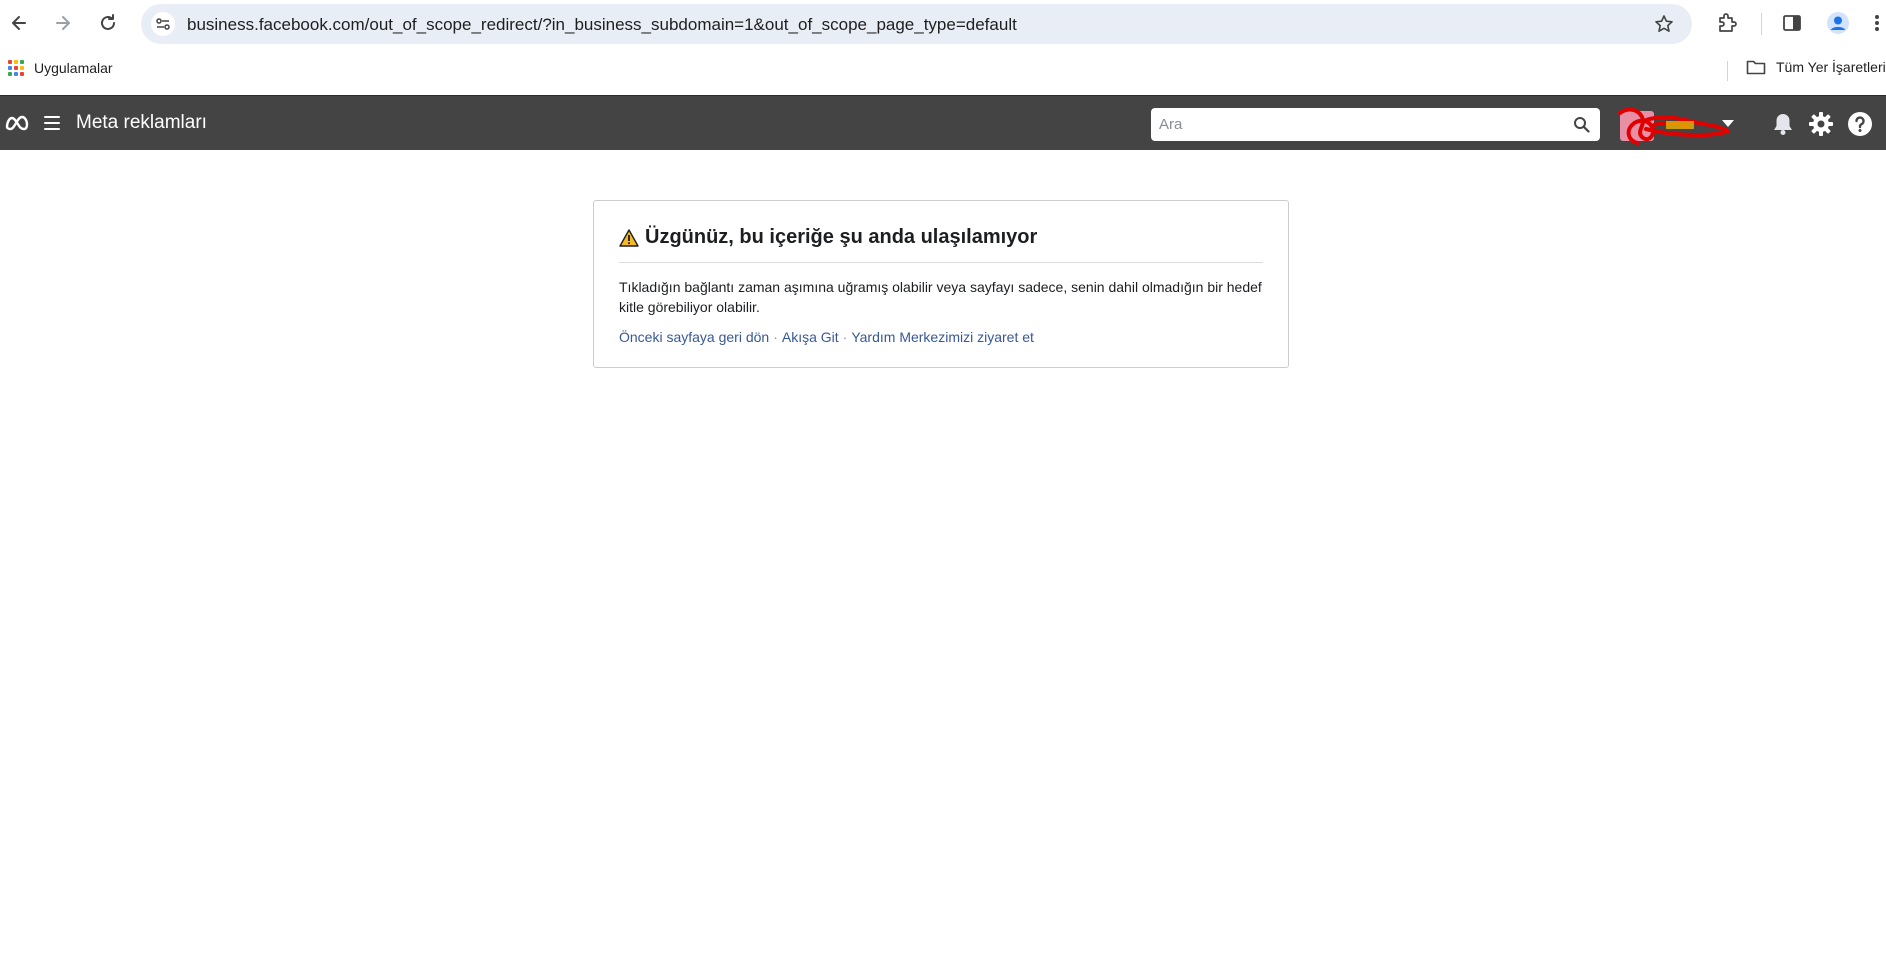  I want to click on meta-logo, so click(17, 123).